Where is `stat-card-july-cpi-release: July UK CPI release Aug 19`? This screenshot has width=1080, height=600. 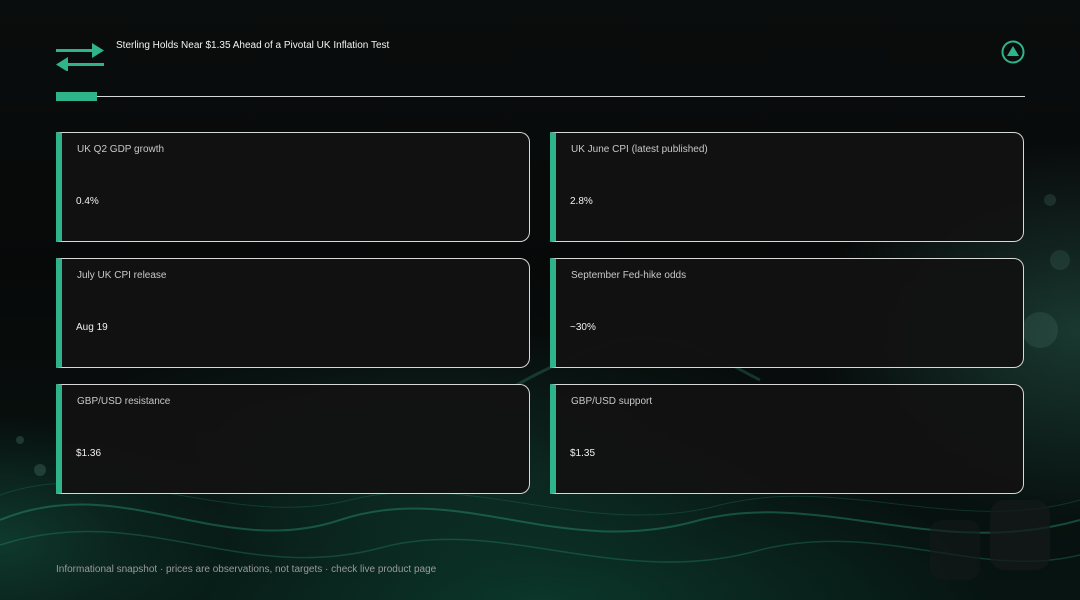 stat-card-july-cpi-release: July UK CPI release Aug 19 is located at coordinates (293, 313).